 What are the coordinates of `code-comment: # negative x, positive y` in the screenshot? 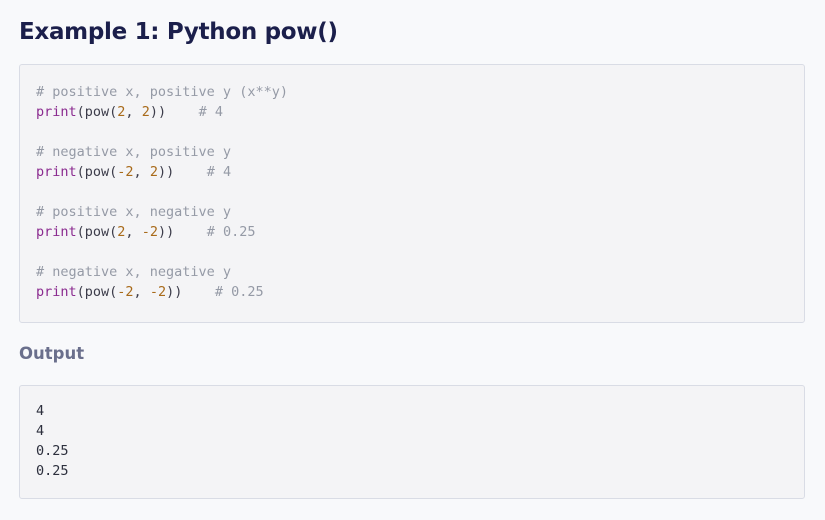 It's located at (134, 152).